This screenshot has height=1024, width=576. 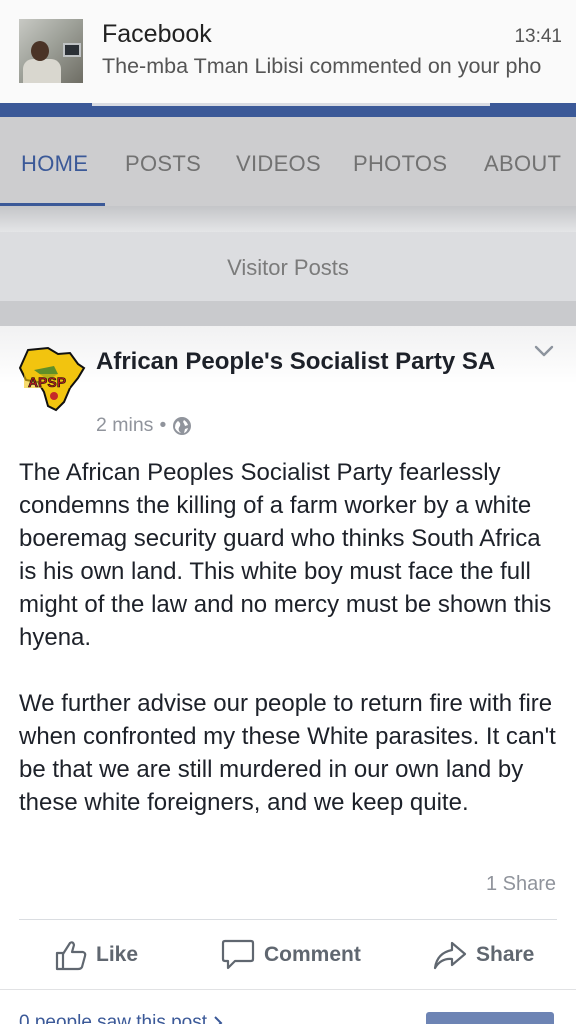 I want to click on footer-divider, so click(x=288, y=989).